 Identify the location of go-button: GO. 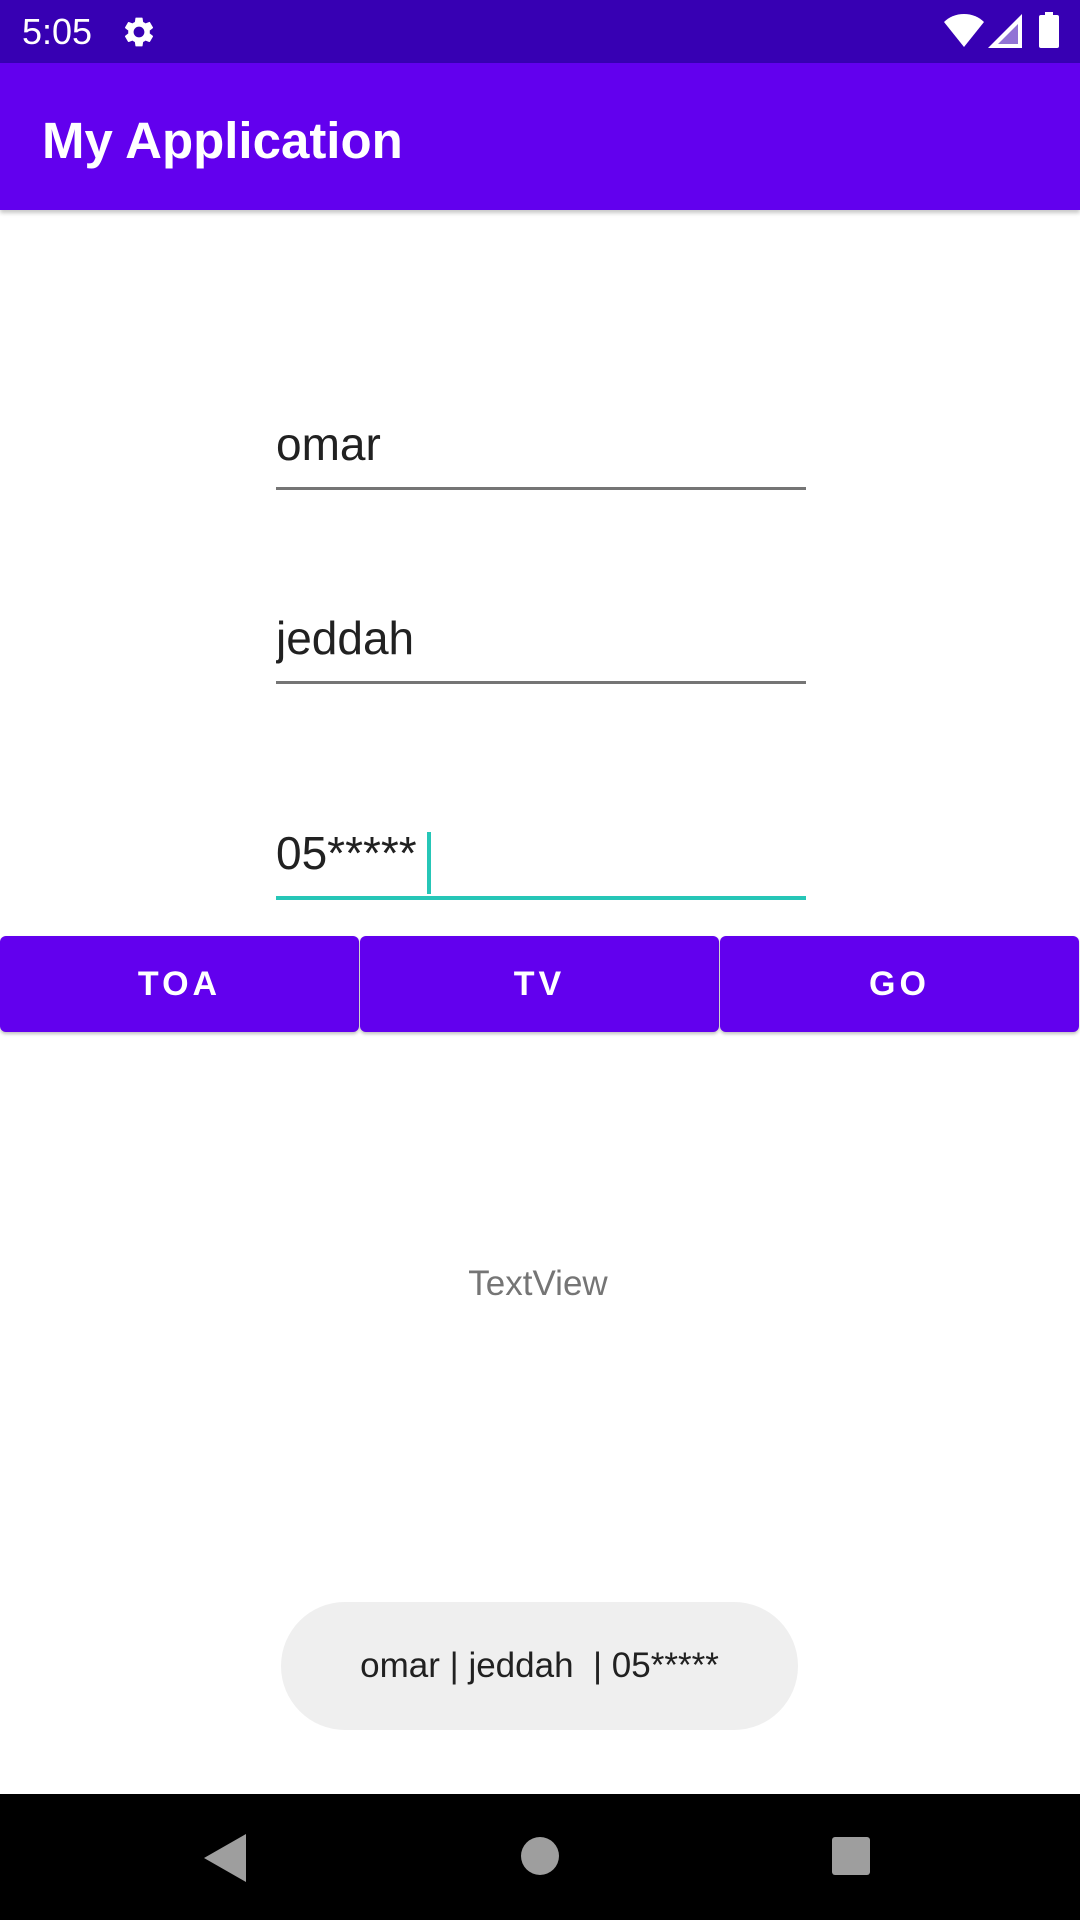
(899, 984).